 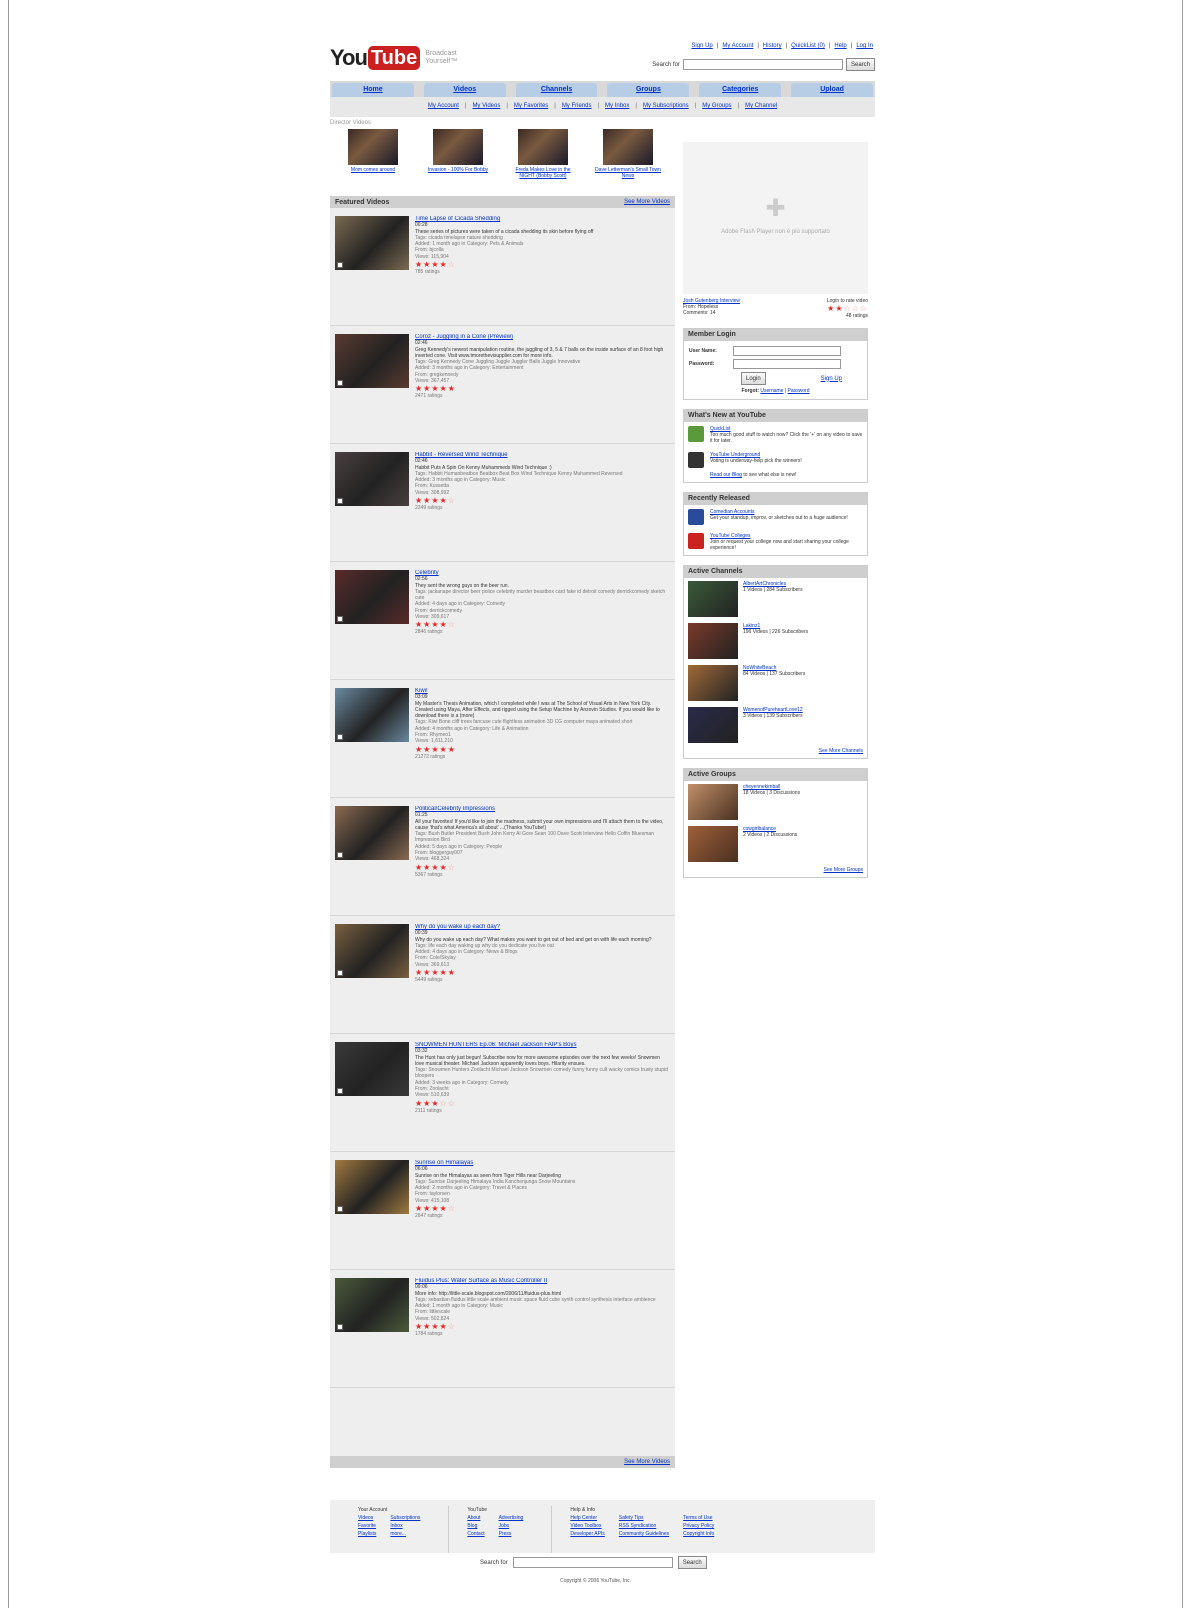 What do you see at coordinates (475, 1518) in the screenshot?
I see `footer-link: About` at bounding box center [475, 1518].